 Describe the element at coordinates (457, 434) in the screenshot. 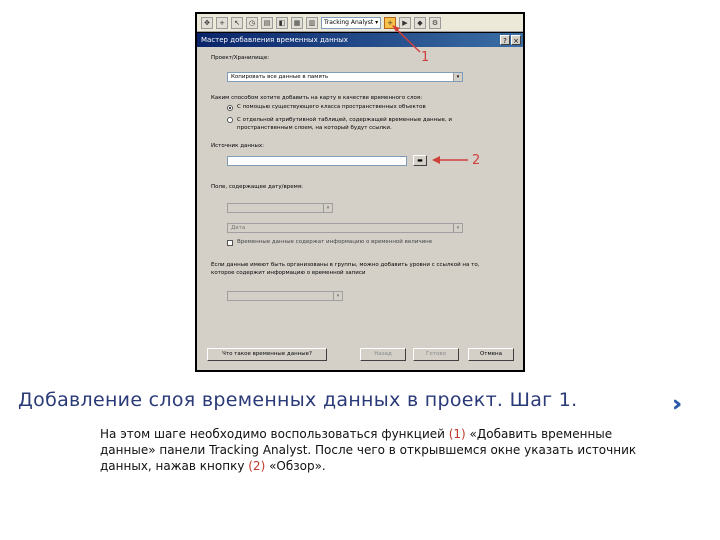

I see `desc-marker-1: (1)` at that location.